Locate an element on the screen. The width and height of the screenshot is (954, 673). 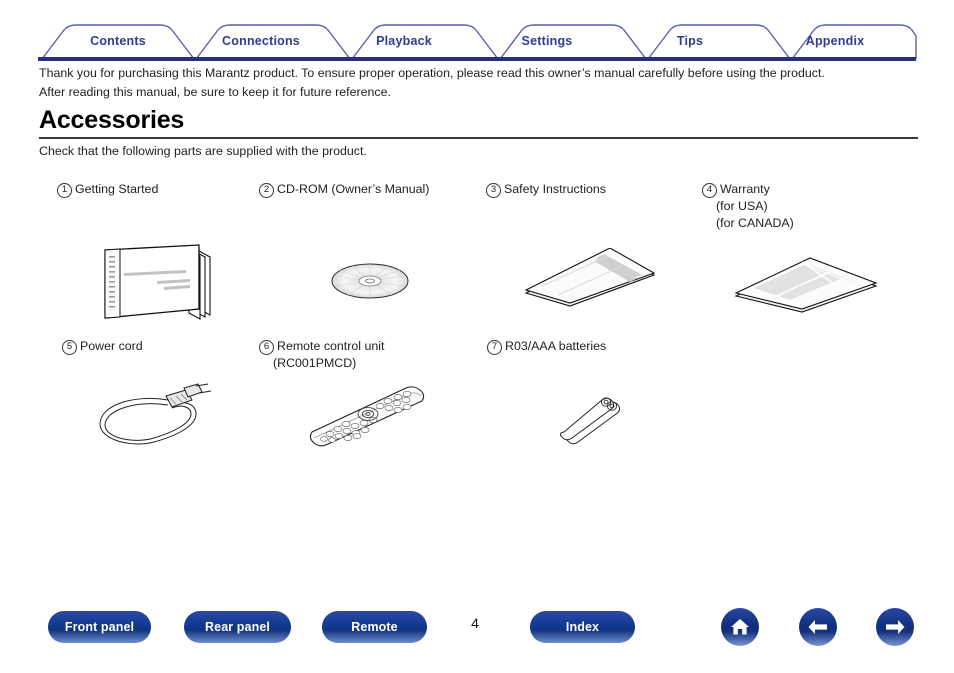
page-title: Accessories is located at coordinates (112, 120).